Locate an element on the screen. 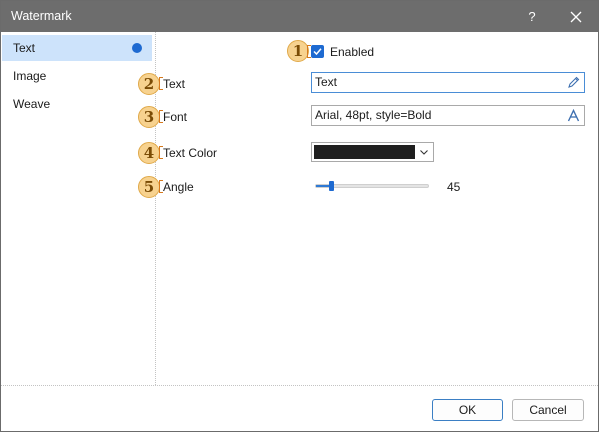 The height and width of the screenshot is (432, 599). selected-dot-icon is located at coordinates (137, 48).